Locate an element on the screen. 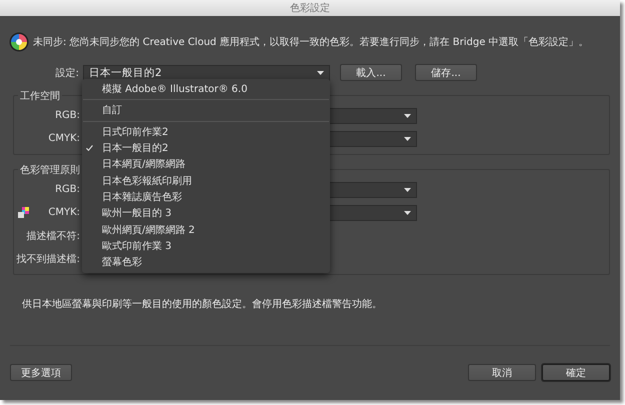  menu-item: 日本色彩報紙印刷用 is located at coordinates (206, 180).